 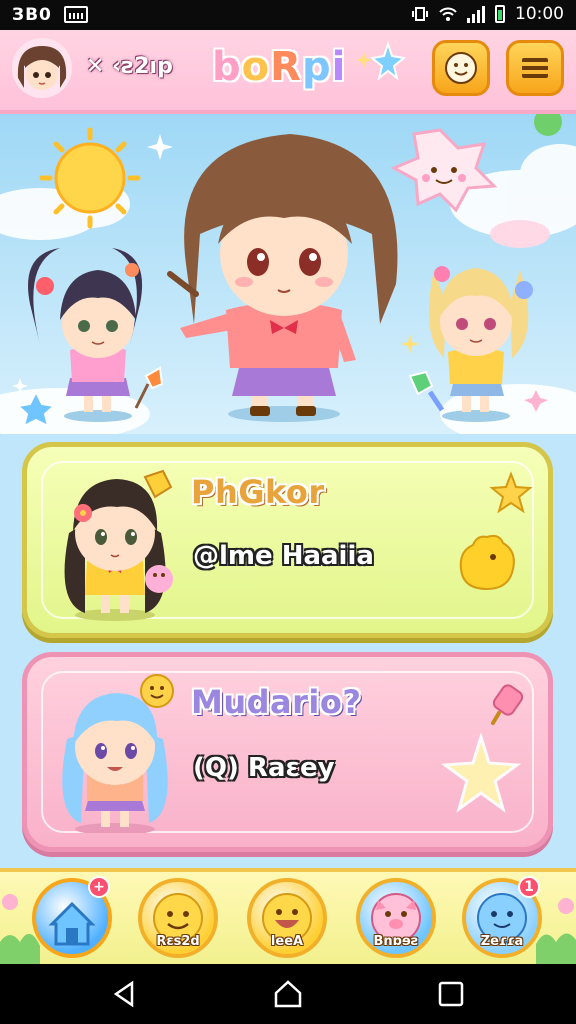 I want to click on user-avatar, so click(x=42, y=68).